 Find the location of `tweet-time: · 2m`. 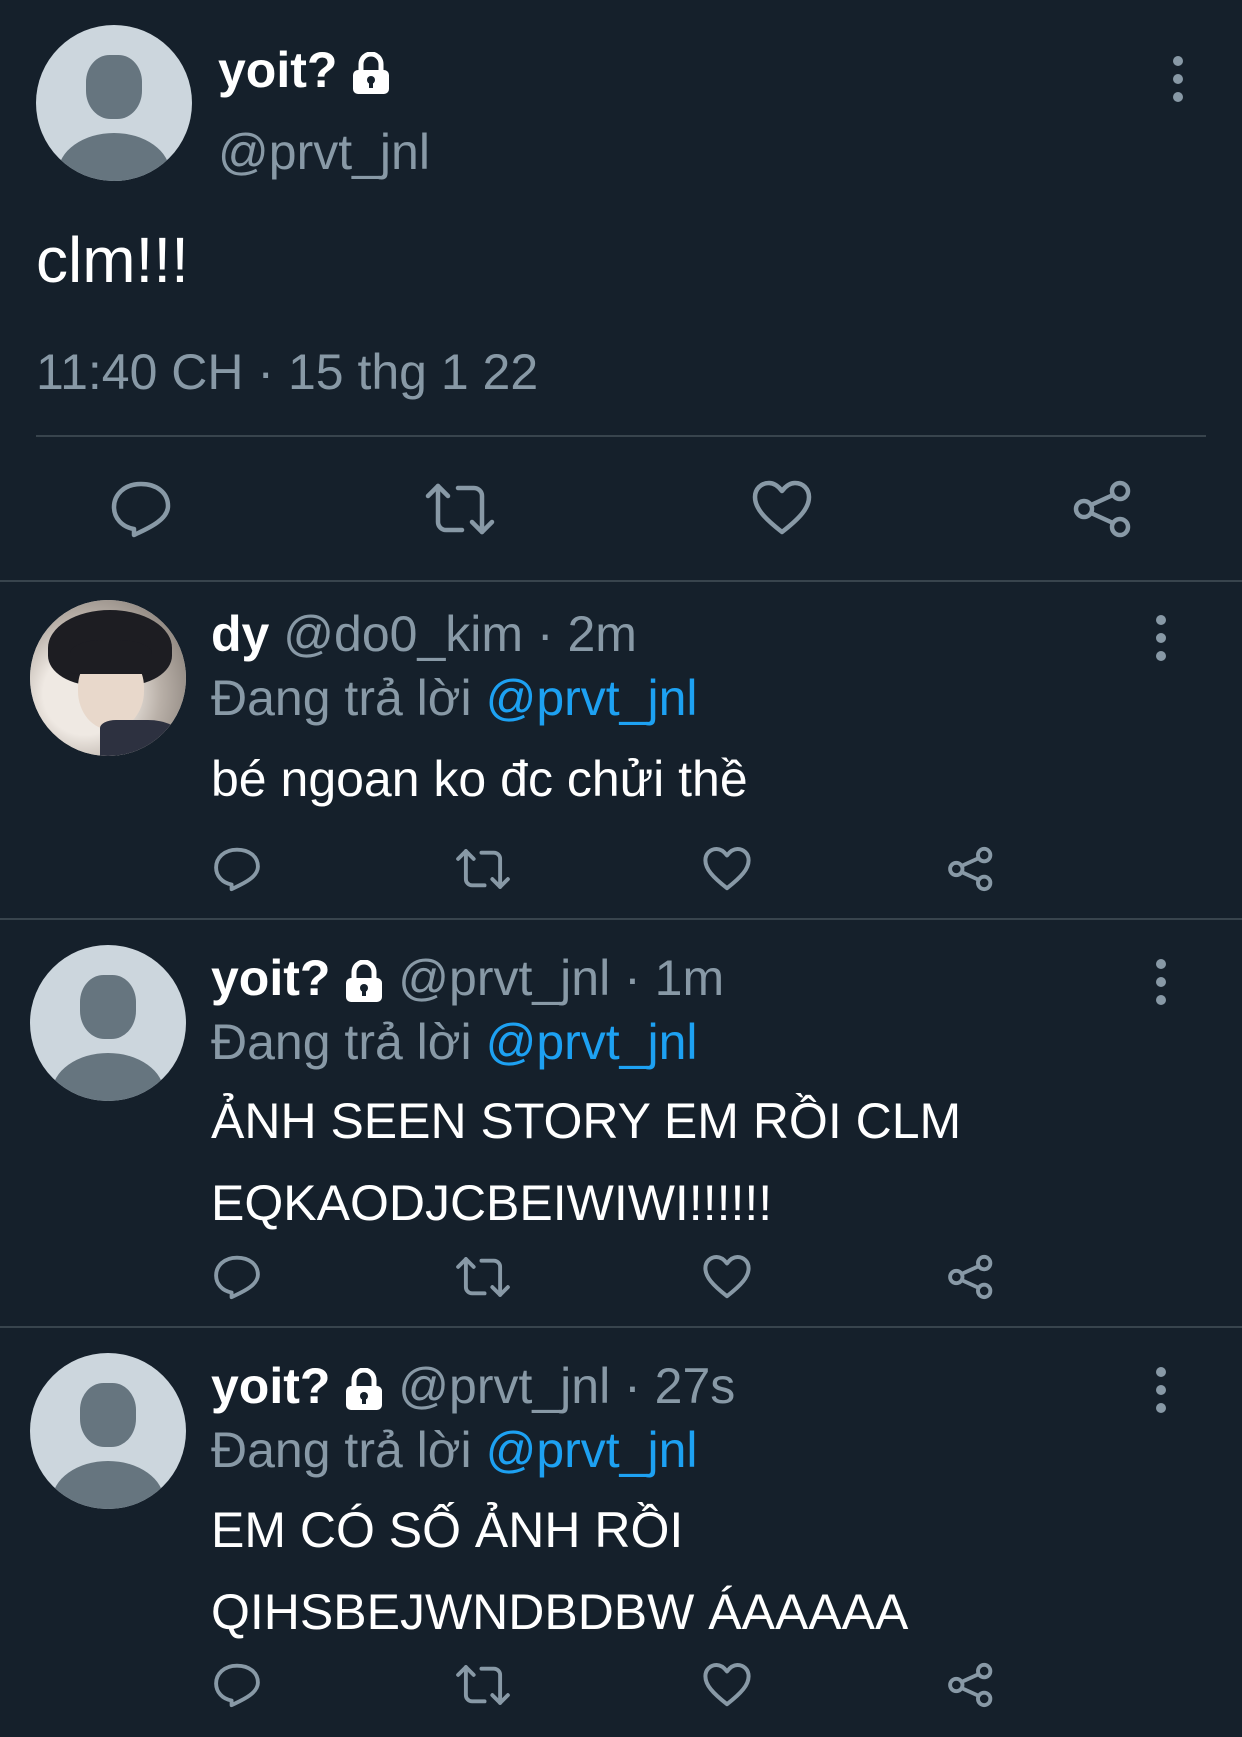

tweet-time: · 2m is located at coordinates (587, 634).